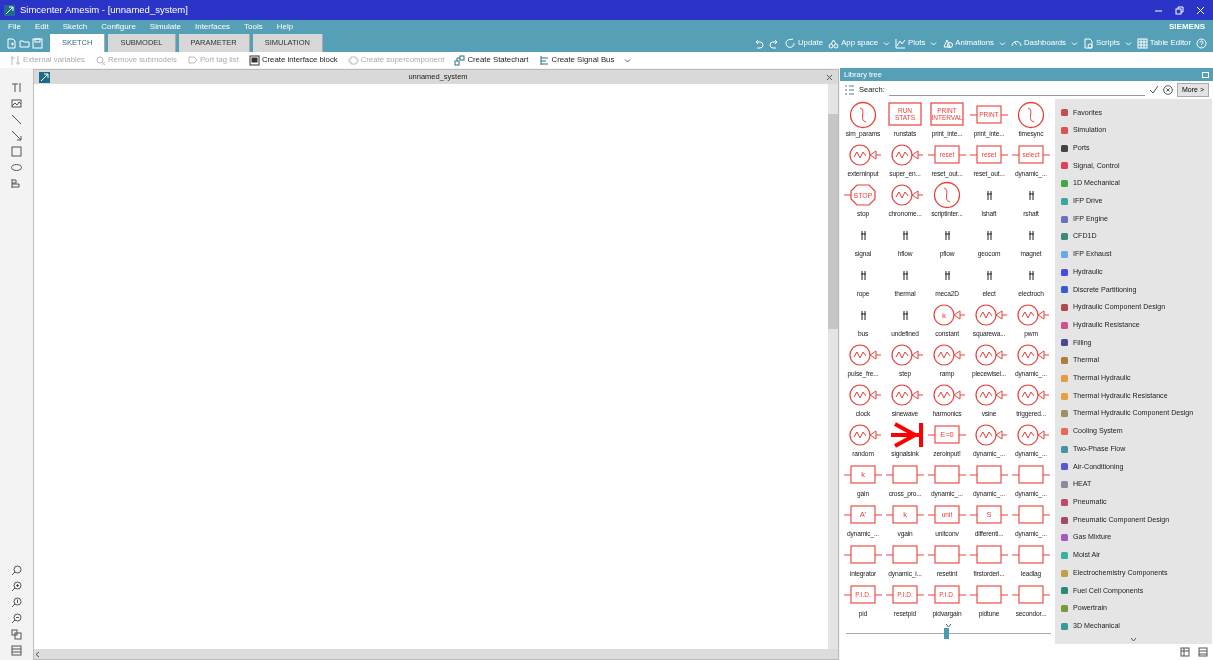 This screenshot has width=1213, height=660. Describe the element at coordinates (436, 654) in the screenshot. I see `horizontal-scrollbar` at that location.